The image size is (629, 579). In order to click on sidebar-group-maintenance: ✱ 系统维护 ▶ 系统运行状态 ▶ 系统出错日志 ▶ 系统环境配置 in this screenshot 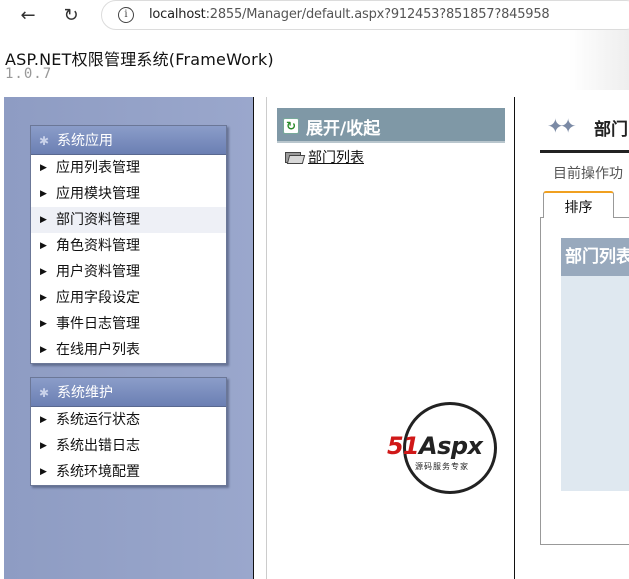, I will do `click(128, 431)`.